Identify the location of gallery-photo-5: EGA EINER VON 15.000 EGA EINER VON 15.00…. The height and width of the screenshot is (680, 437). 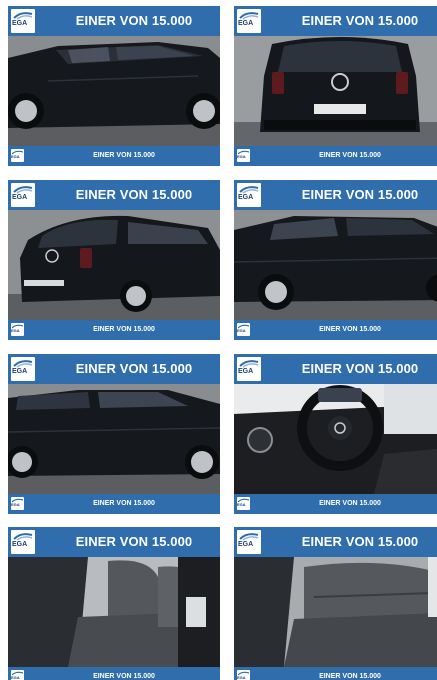
(114, 434).